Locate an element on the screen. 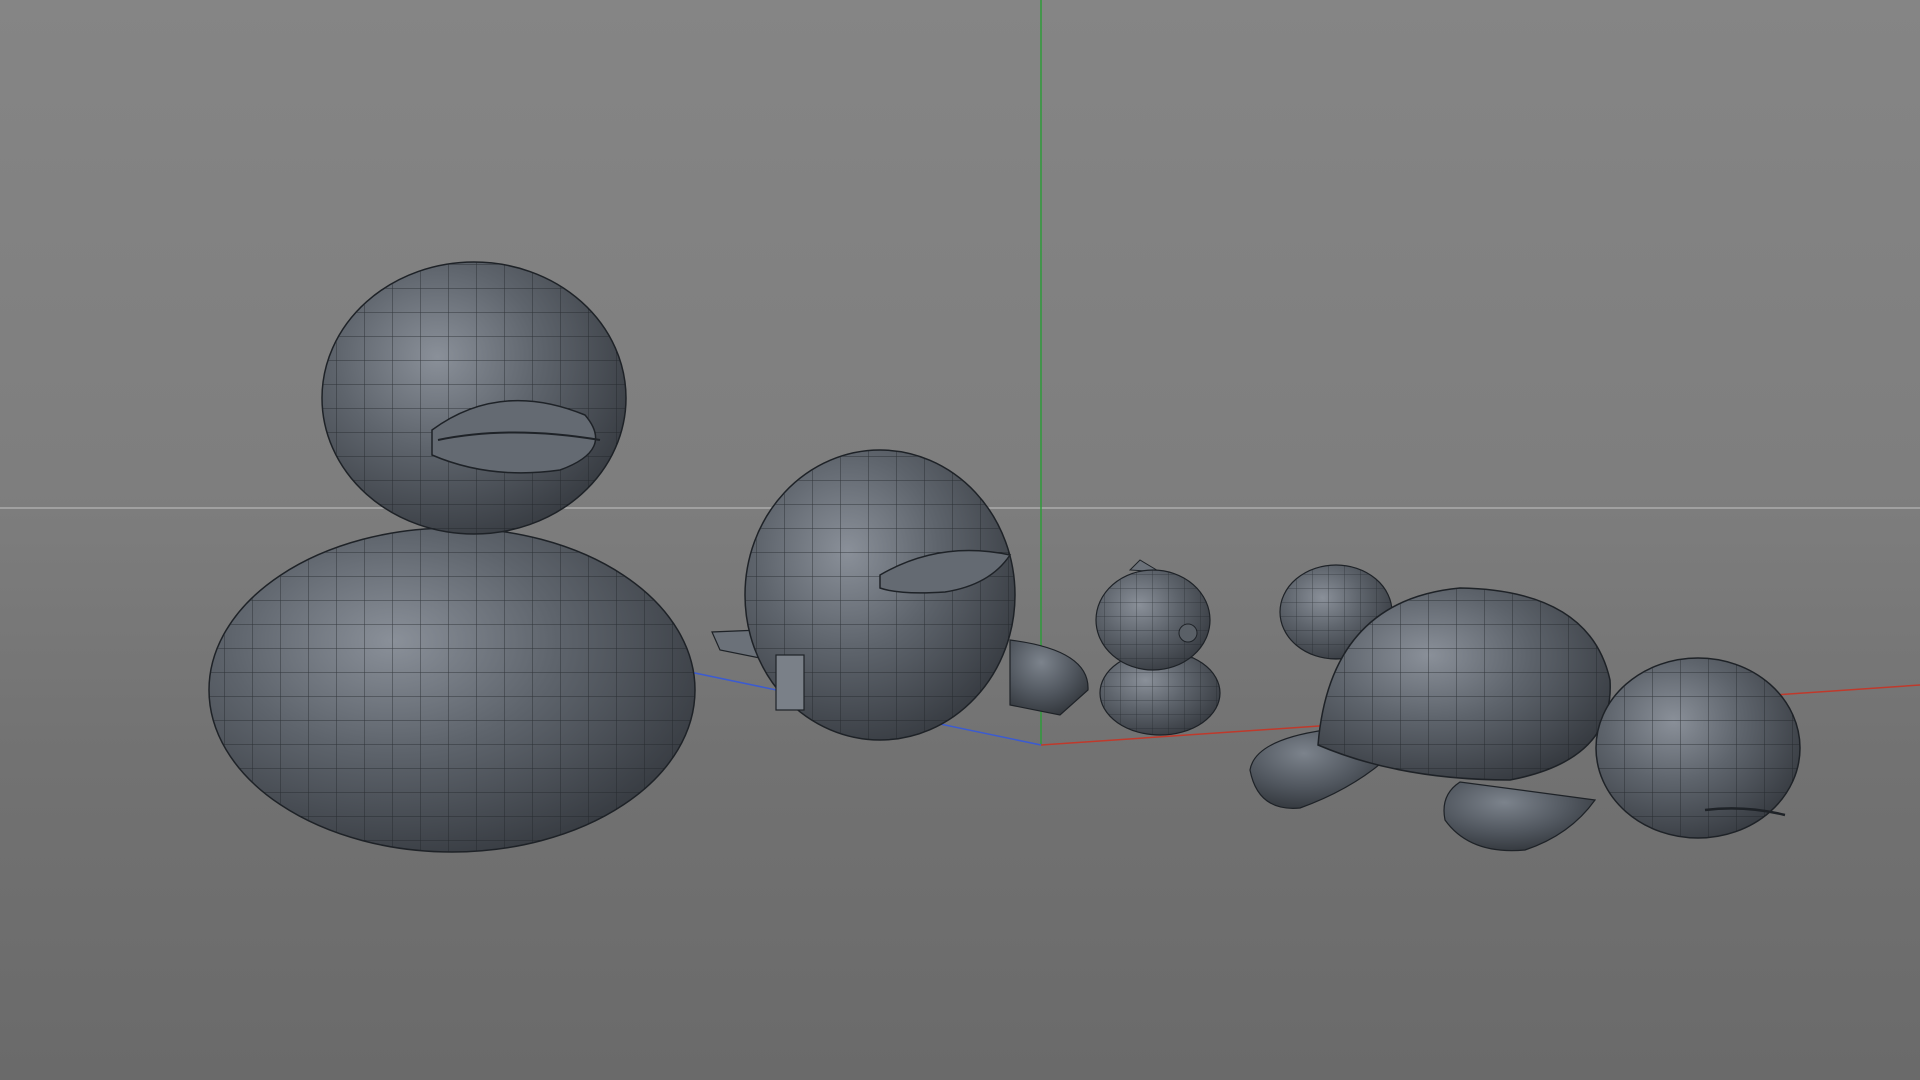  turtle-mesh is located at coordinates (1525, 708).